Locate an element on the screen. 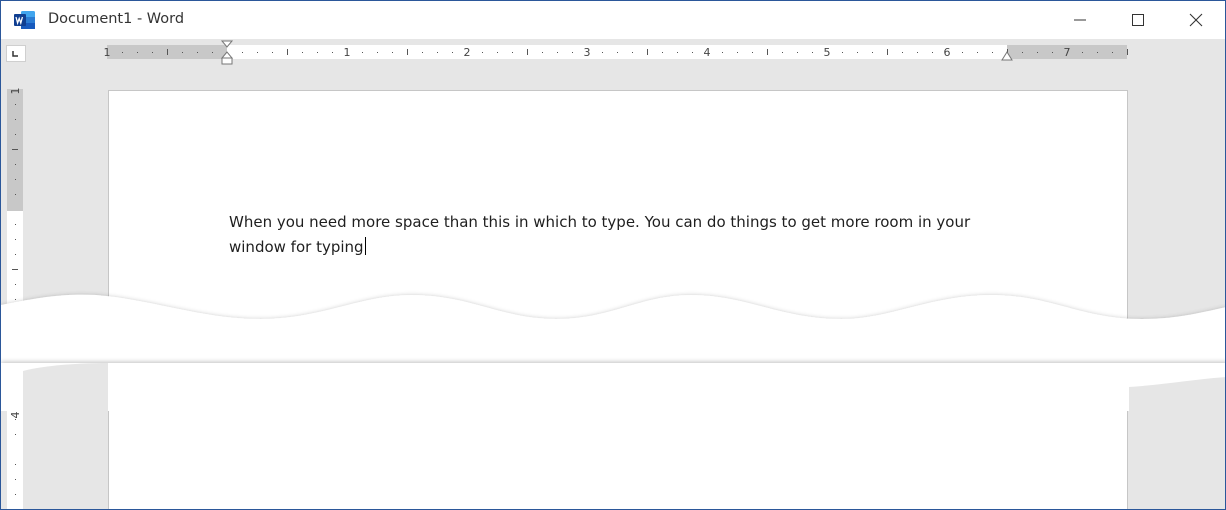 This screenshot has height=510, width=1226. ruler-label: 3 is located at coordinates (587, 52).